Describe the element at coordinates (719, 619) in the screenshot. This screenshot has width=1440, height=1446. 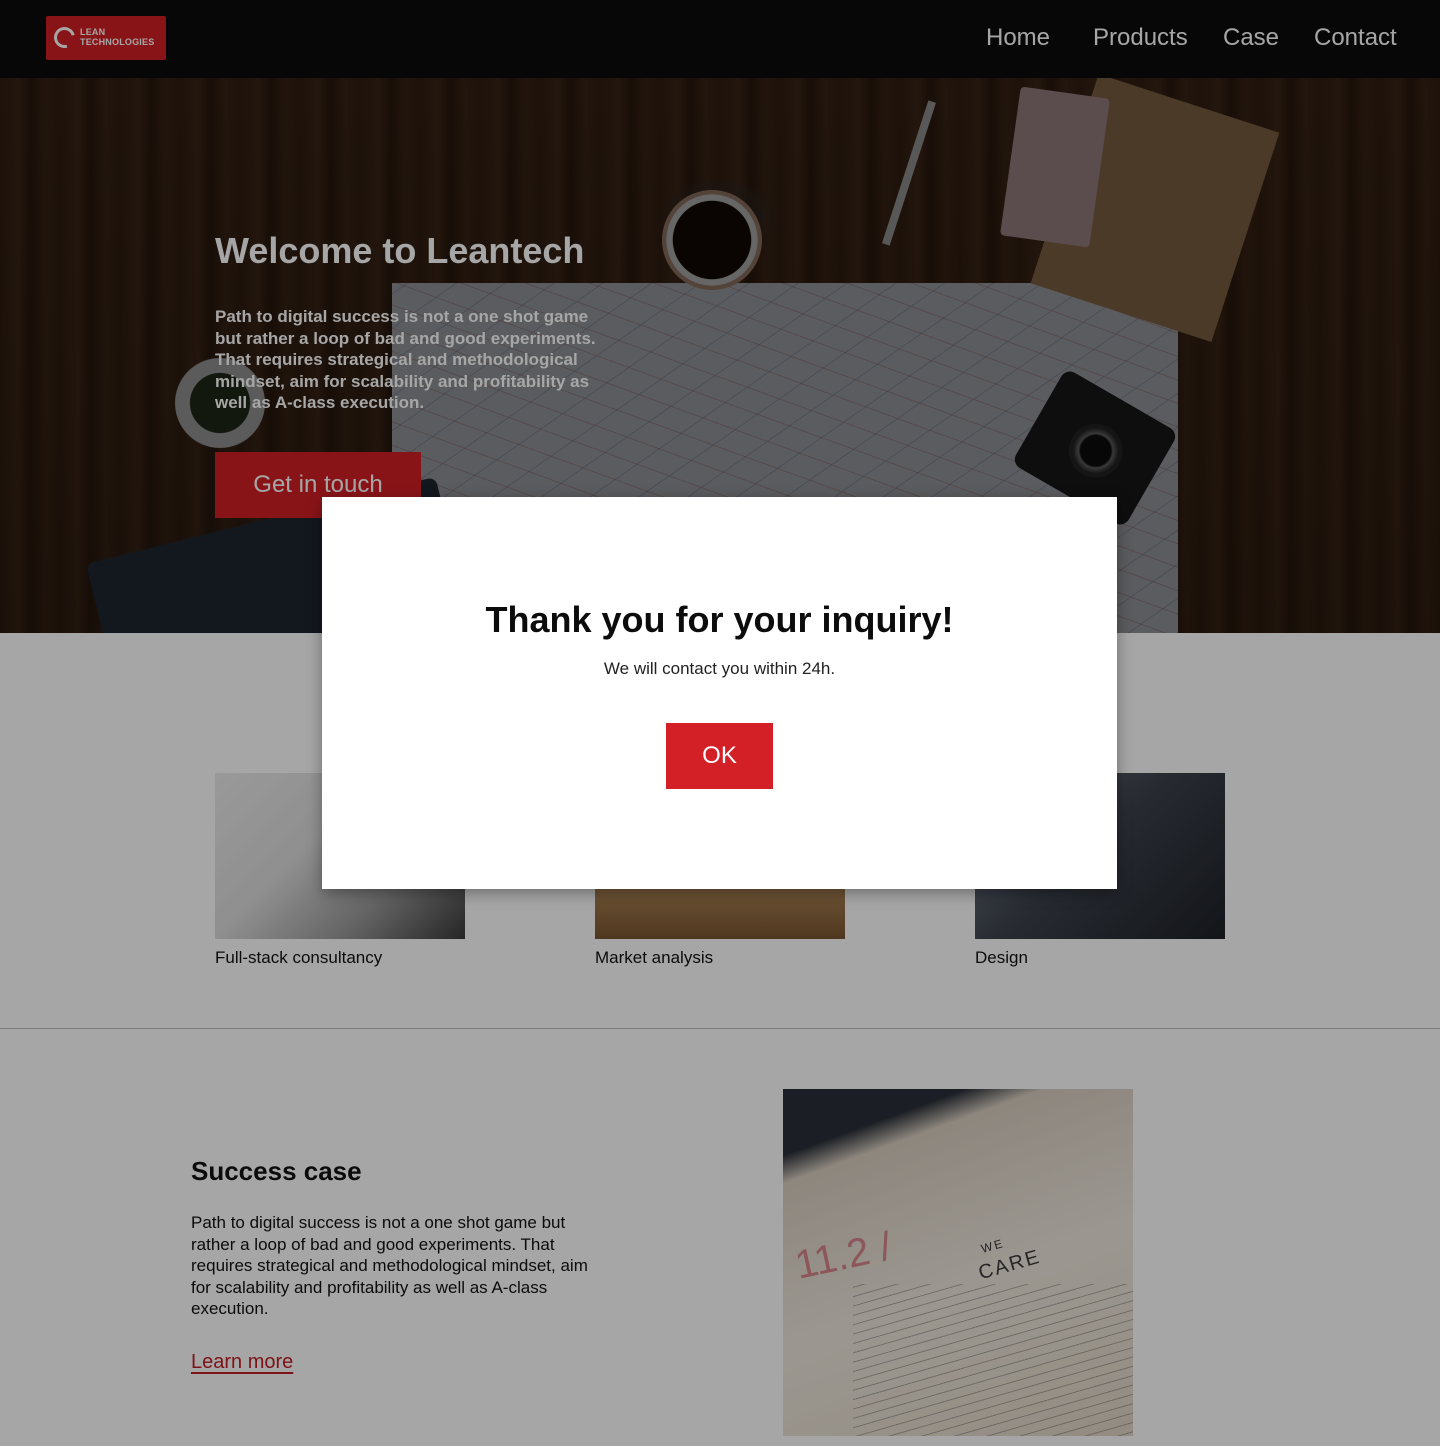
I see `dialog-title: Thank you for your inquiry!` at that location.